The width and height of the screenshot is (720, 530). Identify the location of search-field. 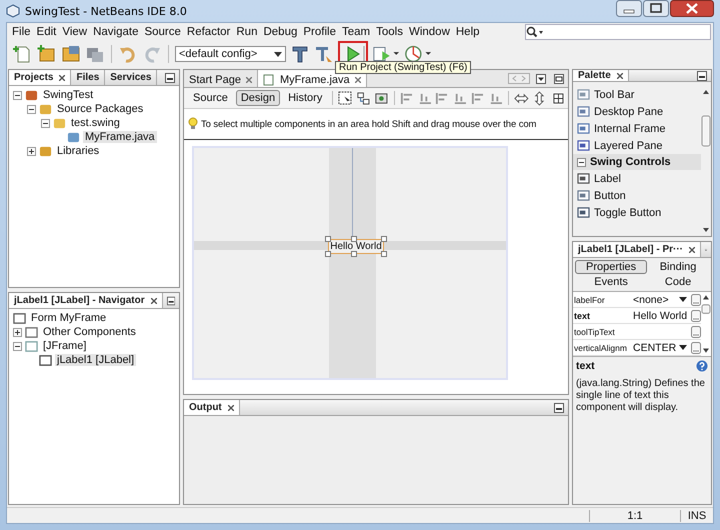
(618, 32).